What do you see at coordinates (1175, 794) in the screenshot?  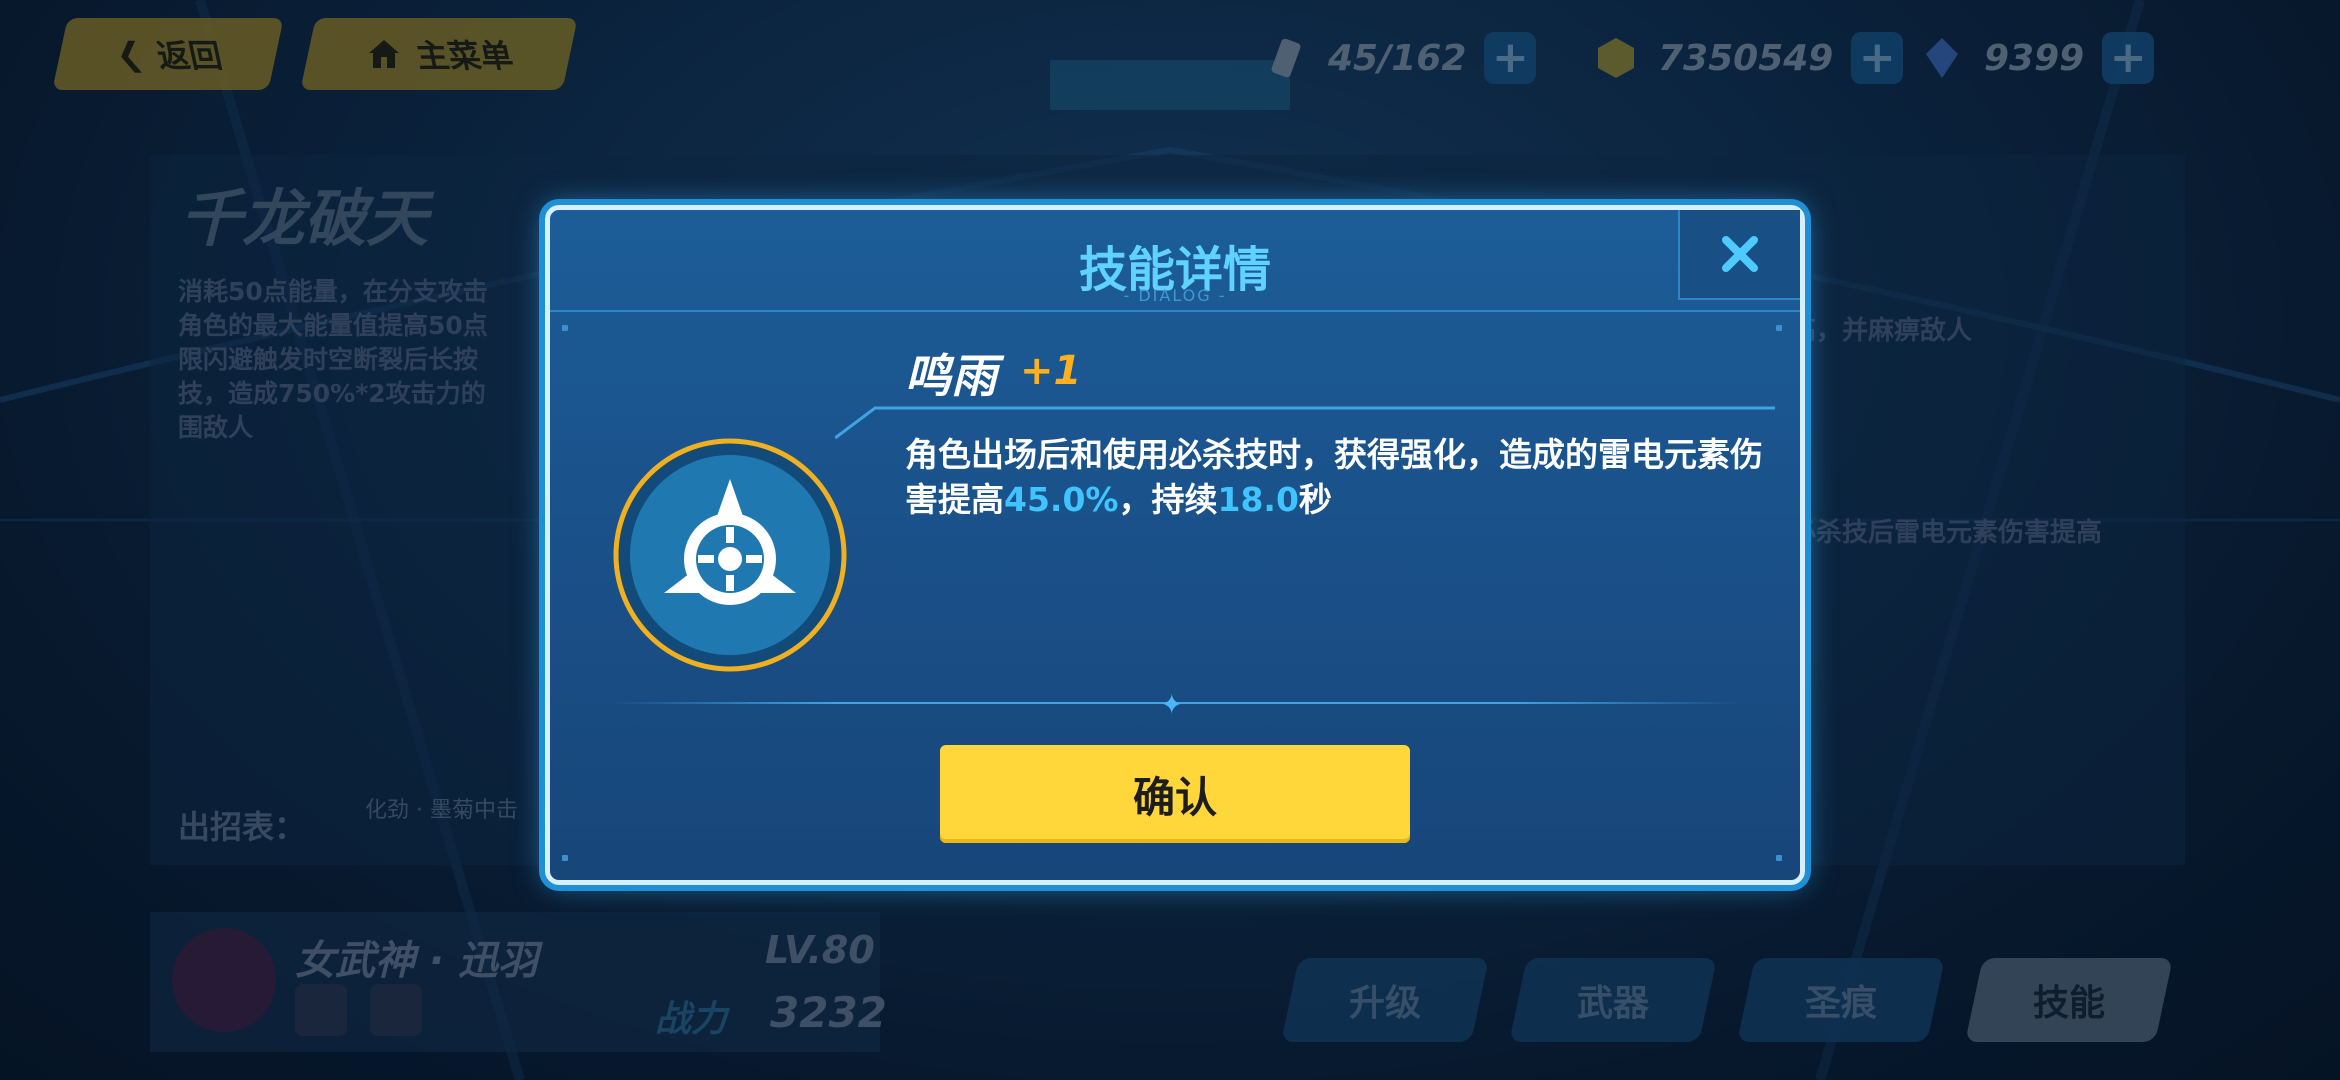 I see `confirm-button: 确认` at bounding box center [1175, 794].